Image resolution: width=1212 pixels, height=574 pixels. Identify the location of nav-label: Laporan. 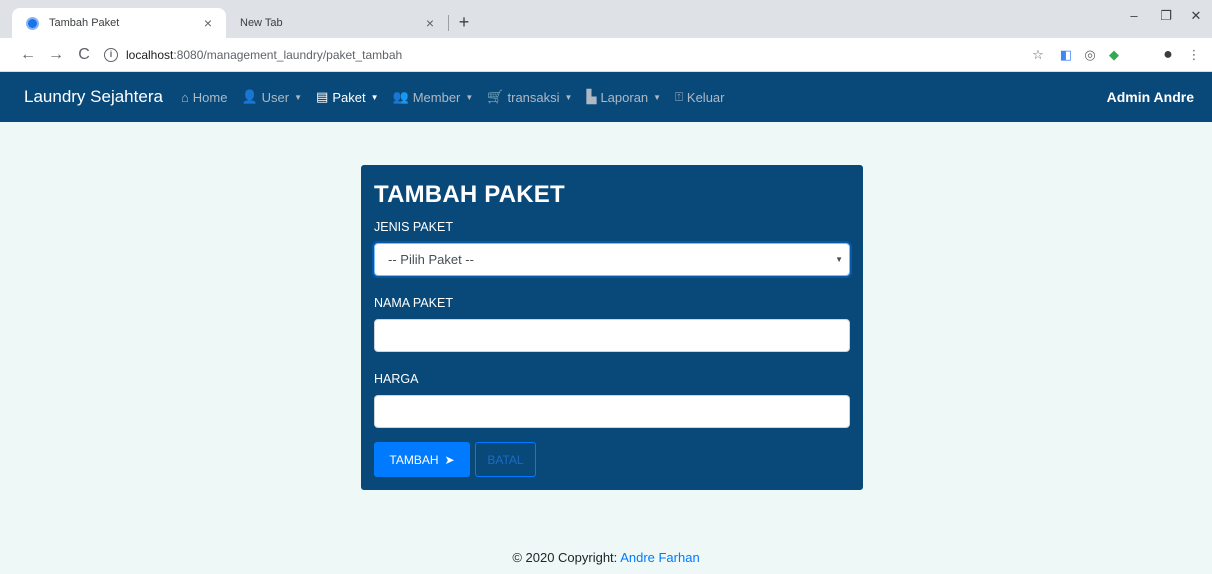
(624, 97).